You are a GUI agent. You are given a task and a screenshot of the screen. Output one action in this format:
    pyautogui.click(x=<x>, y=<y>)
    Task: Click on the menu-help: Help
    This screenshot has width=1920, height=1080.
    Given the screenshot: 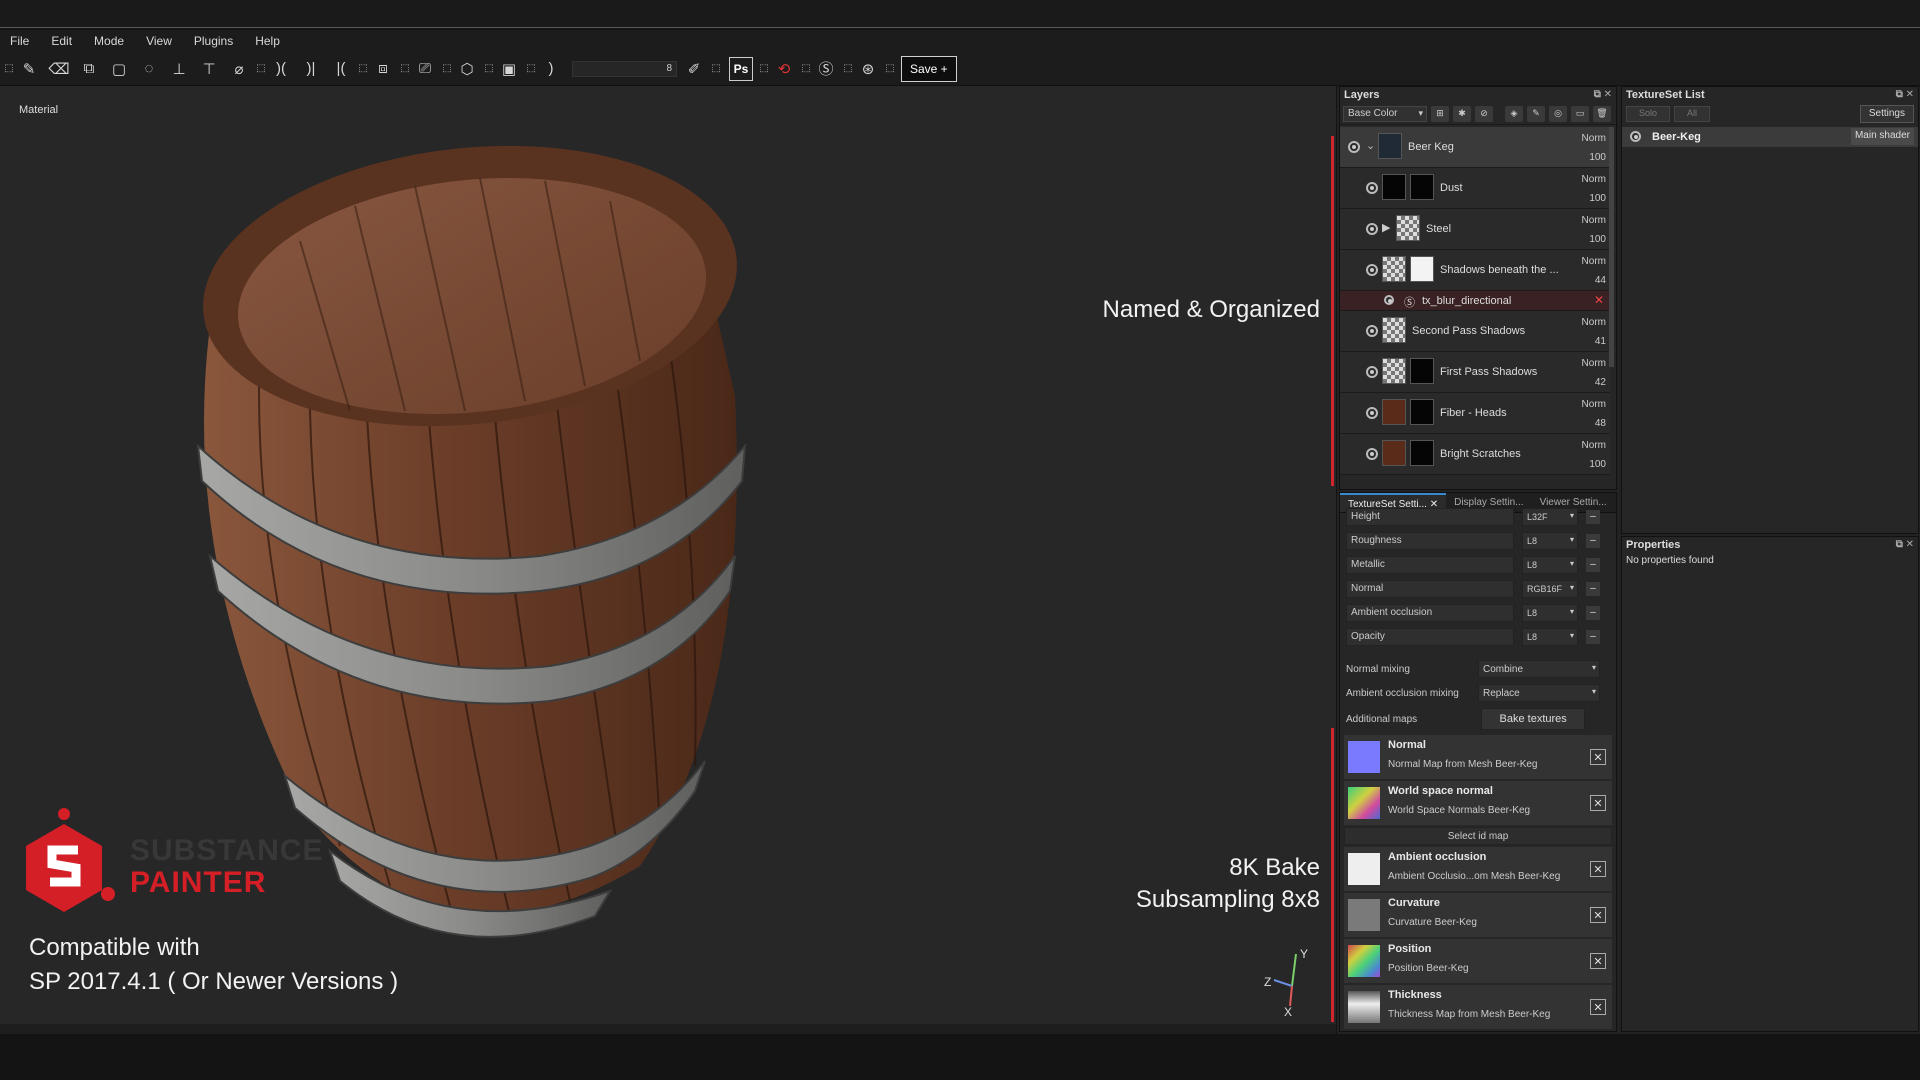 What is the action you would take?
    pyautogui.click(x=267, y=41)
    